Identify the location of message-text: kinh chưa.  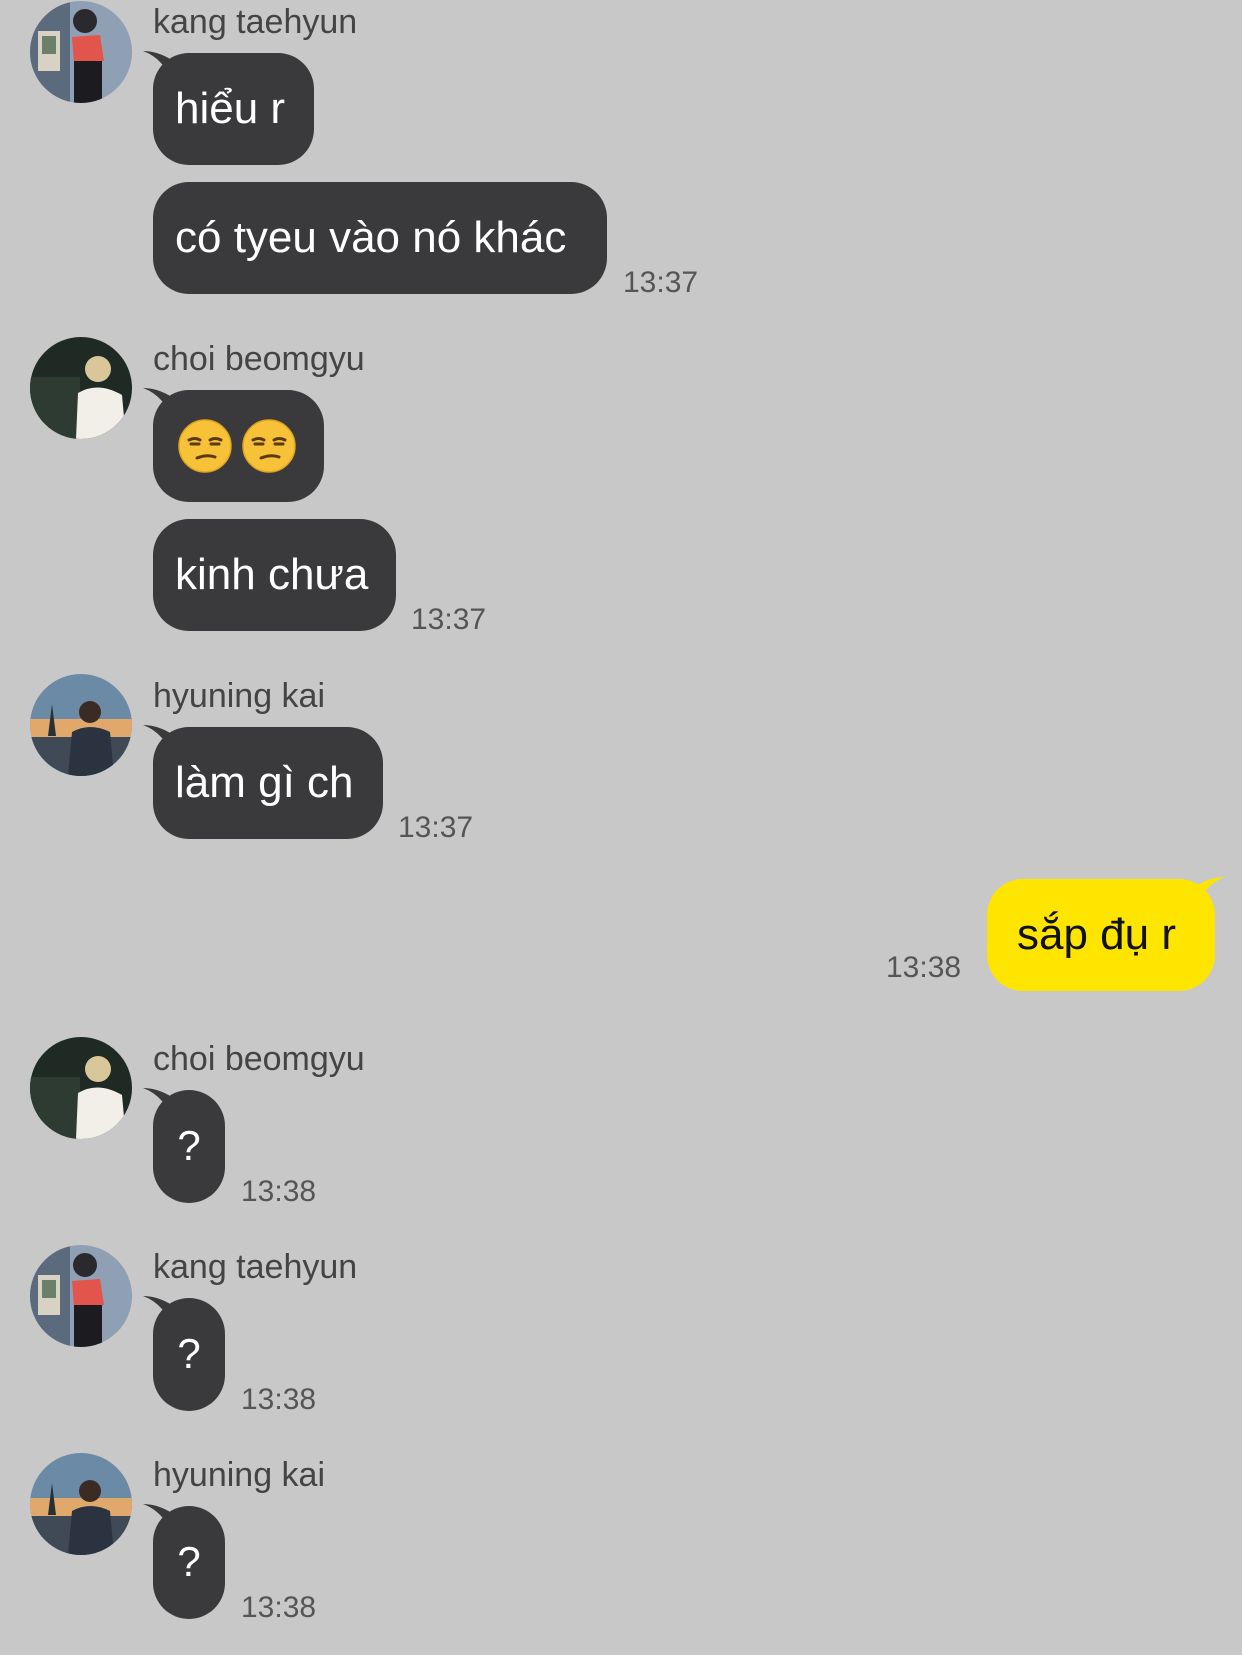
(272, 574).